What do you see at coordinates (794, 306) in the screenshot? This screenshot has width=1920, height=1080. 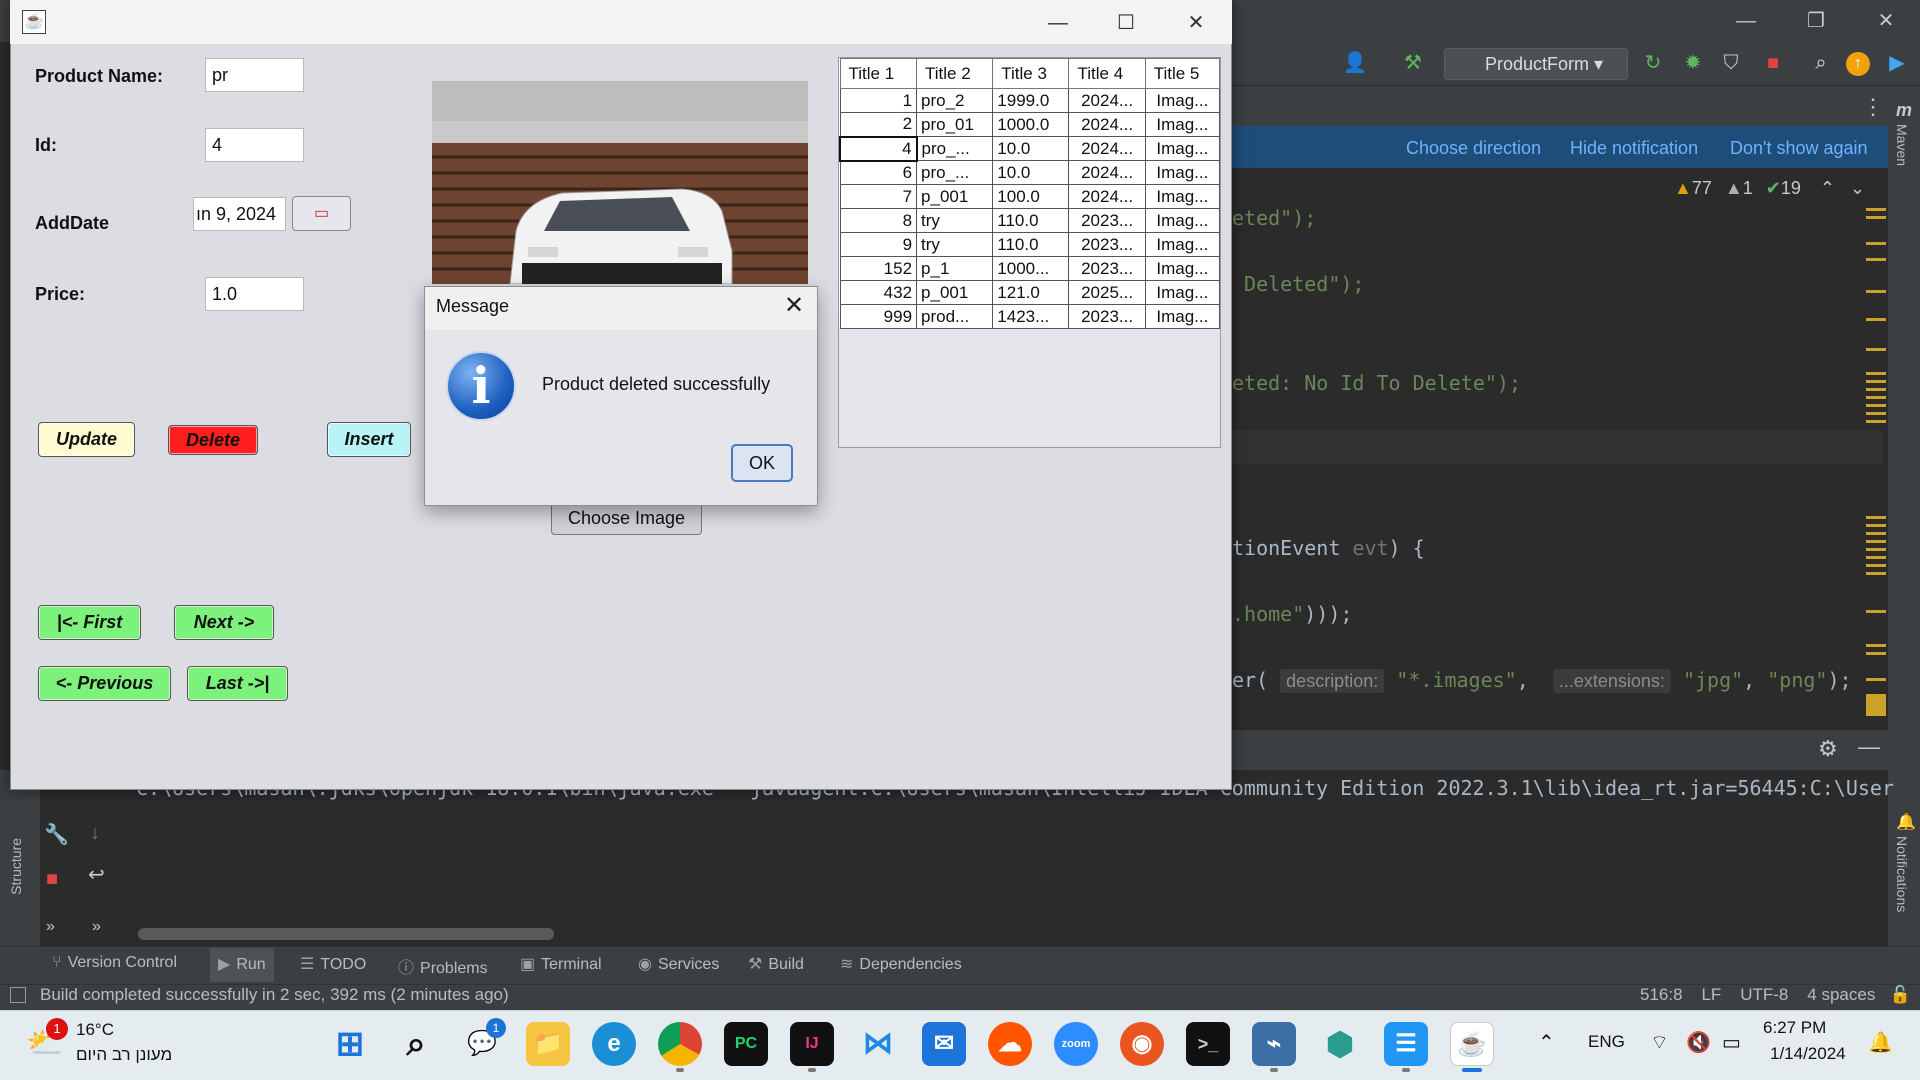 I see `dialog-close-button: ✕` at bounding box center [794, 306].